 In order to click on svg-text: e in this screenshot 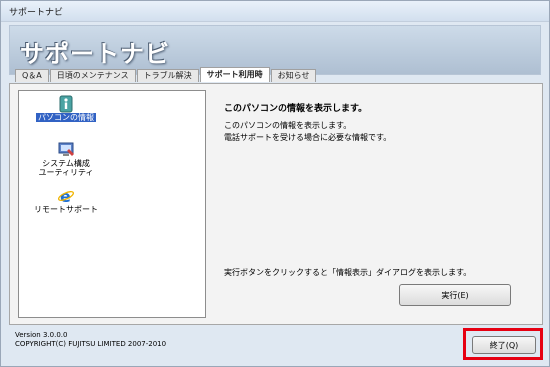, I will do `click(65, 196)`.